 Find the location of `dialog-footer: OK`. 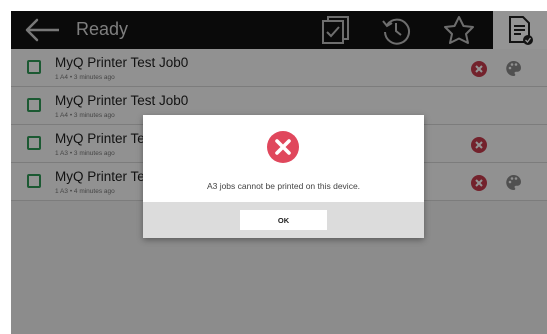

dialog-footer: OK is located at coordinates (283, 220).